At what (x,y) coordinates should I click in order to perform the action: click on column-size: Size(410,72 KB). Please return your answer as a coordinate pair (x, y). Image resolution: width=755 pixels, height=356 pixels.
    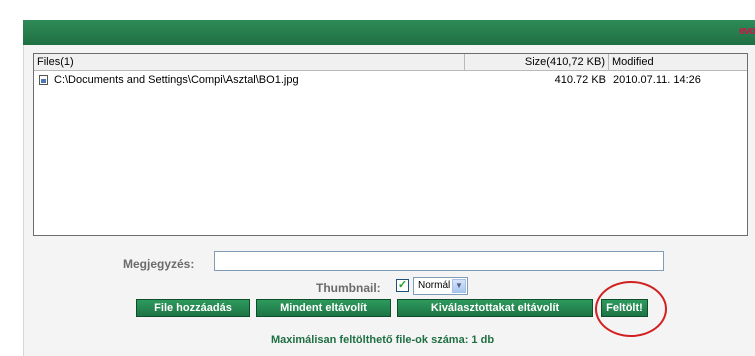
    Looking at the image, I should click on (537, 62).